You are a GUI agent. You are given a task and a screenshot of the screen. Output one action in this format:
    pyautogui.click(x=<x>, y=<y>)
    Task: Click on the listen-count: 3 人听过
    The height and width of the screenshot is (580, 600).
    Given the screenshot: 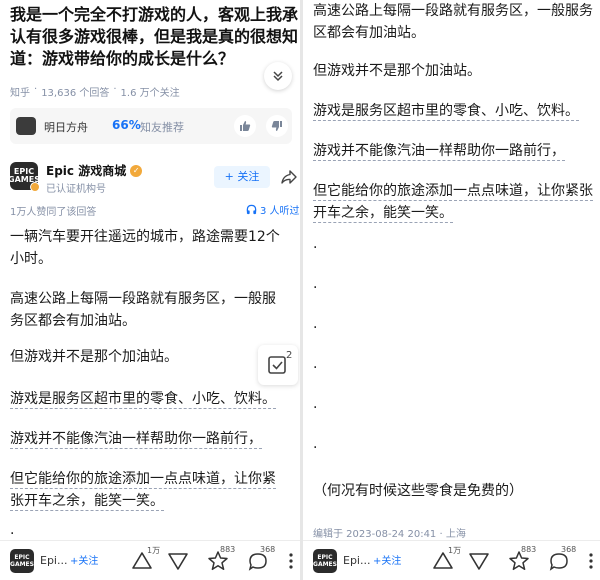 What is the action you would take?
    pyautogui.click(x=280, y=211)
    